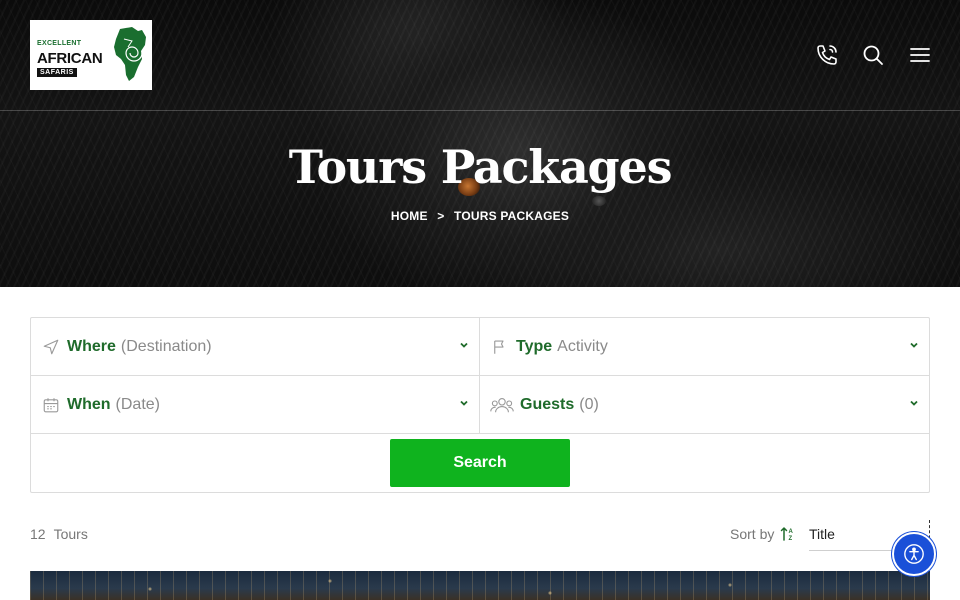 The image size is (960, 600). I want to click on guests-select: Guests (0), so click(704, 405).